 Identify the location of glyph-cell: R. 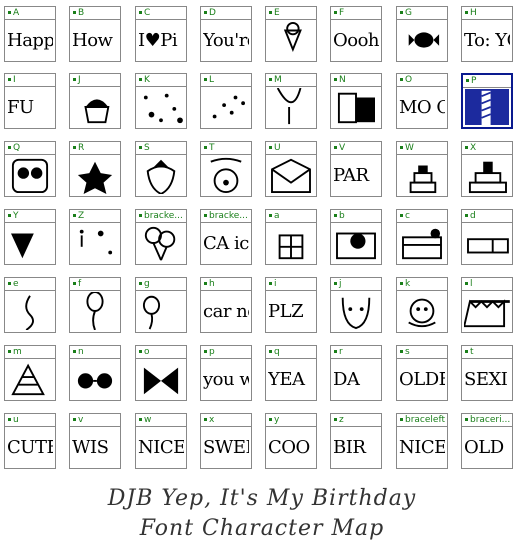
(95, 169).